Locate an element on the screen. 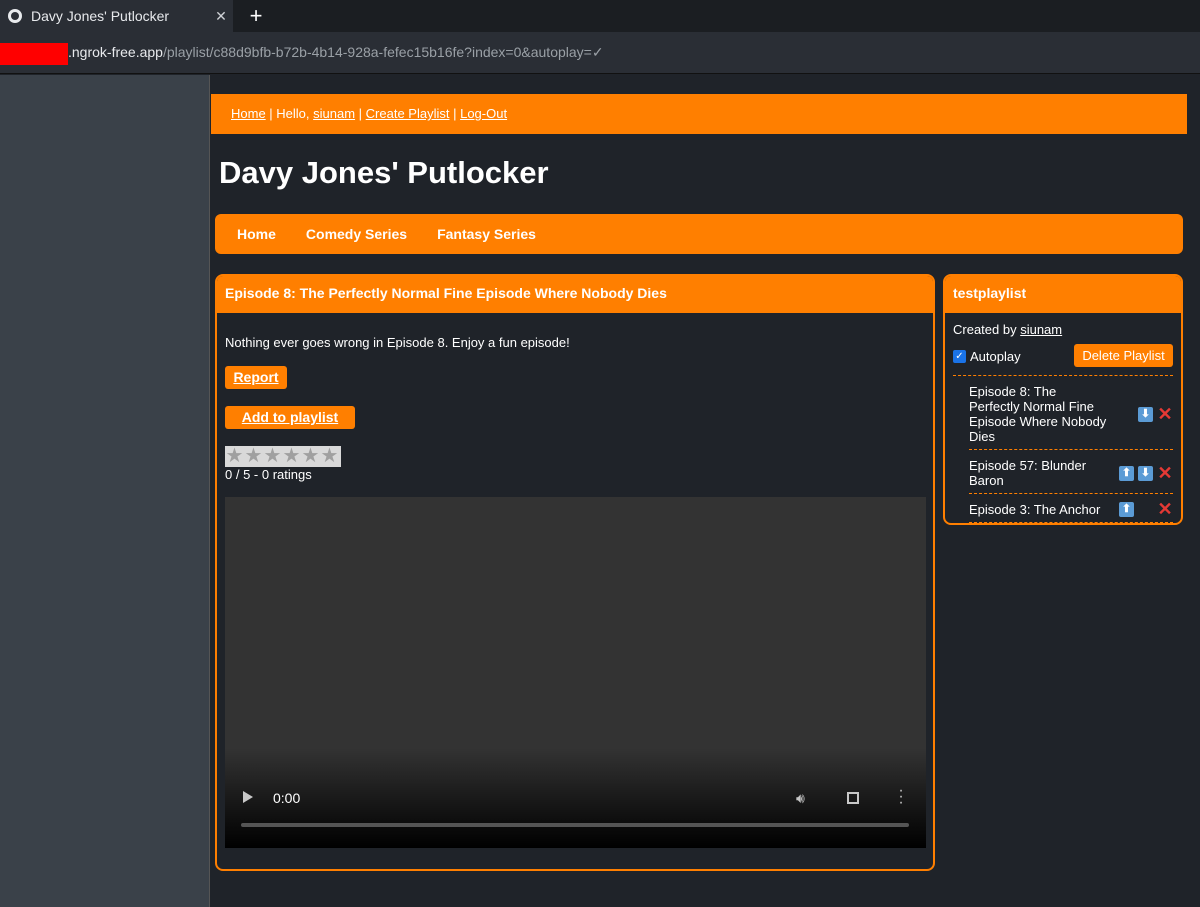 The height and width of the screenshot is (907, 1200). tab-close-icon: ✕ is located at coordinates (221, 16).